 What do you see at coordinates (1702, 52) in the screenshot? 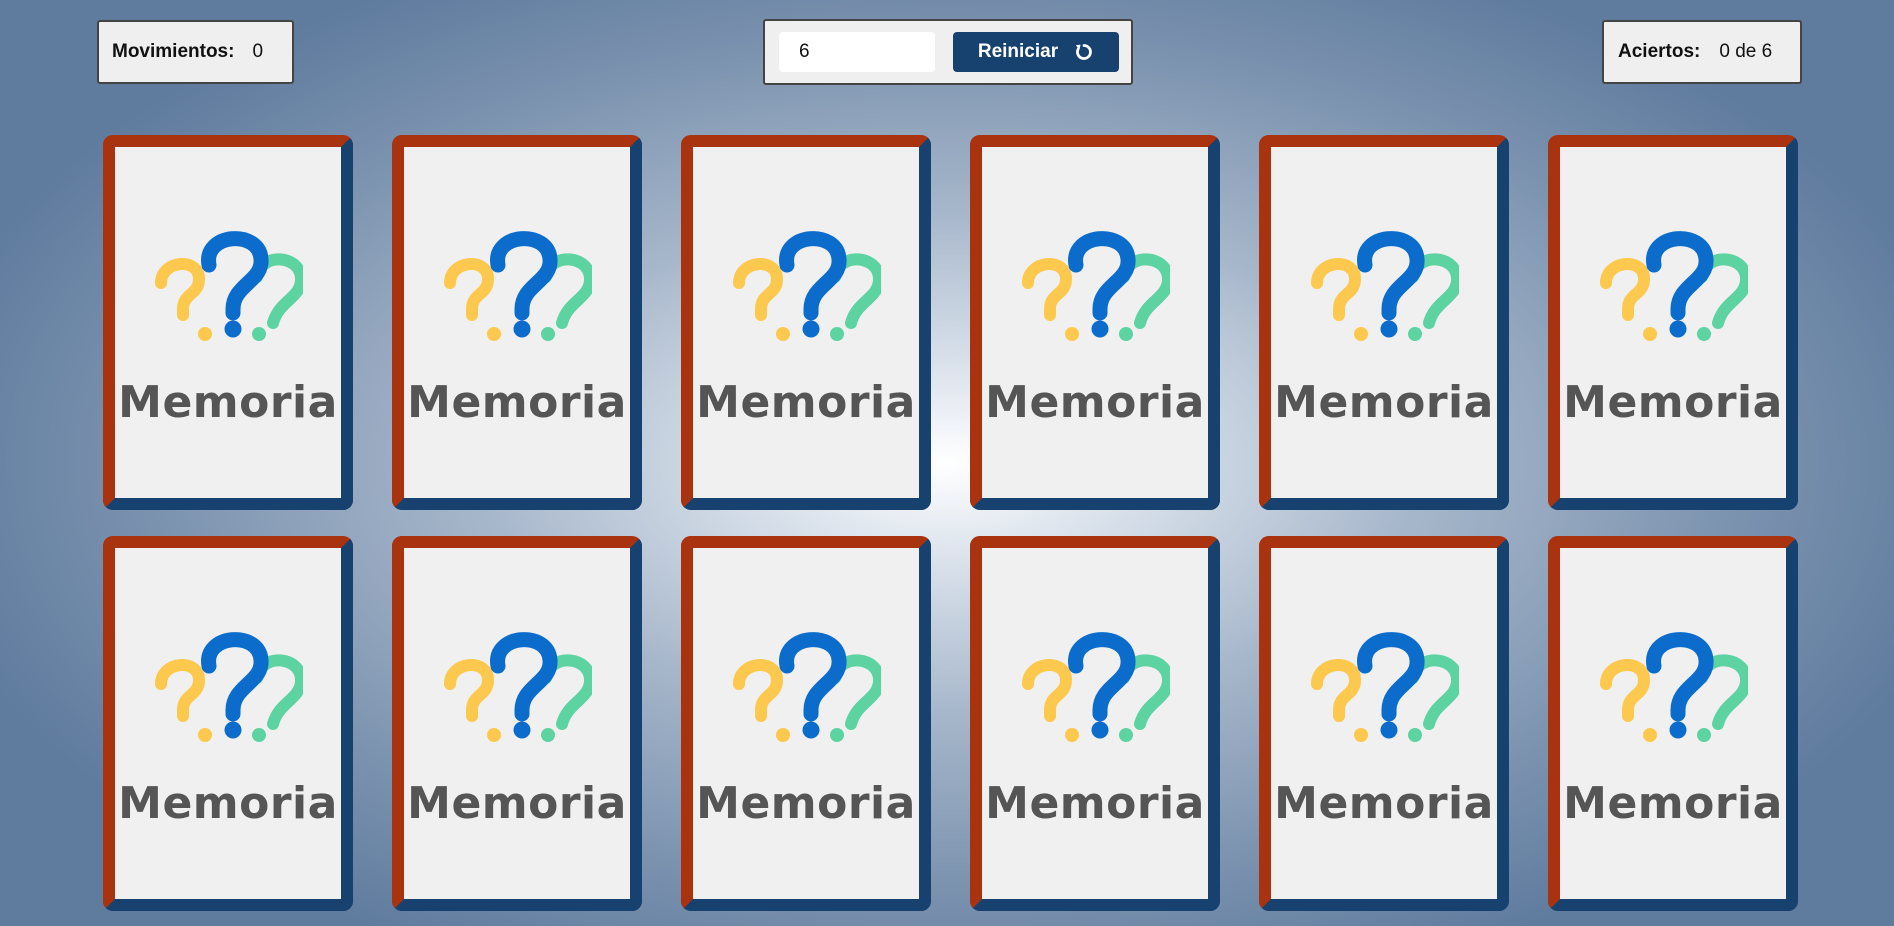
I see `hits-counter: Aciertos: 0 de 6` at bounding box center [1702, 52].